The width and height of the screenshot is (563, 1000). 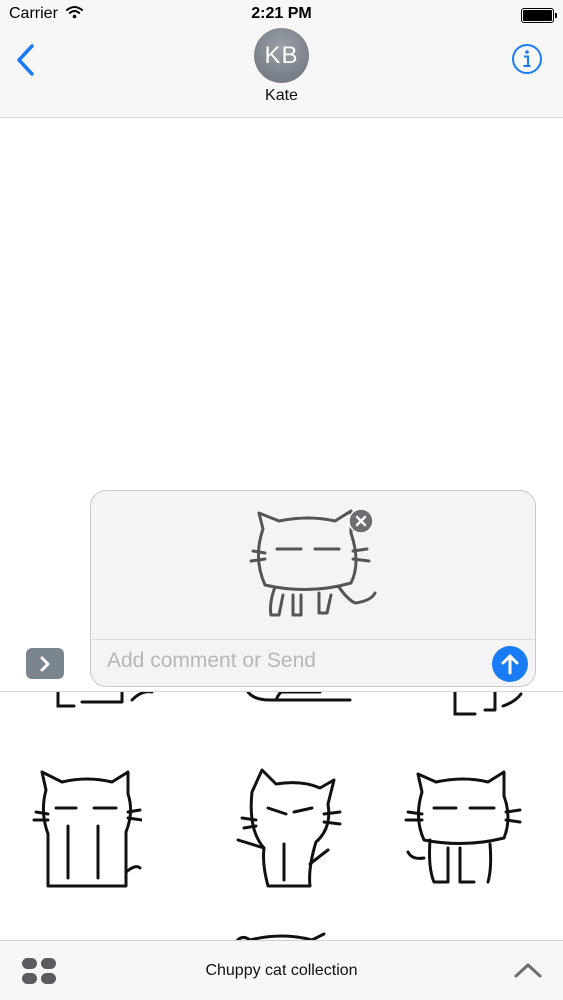 I want to click on chevron-up-icon, so click(x=528, y=970).